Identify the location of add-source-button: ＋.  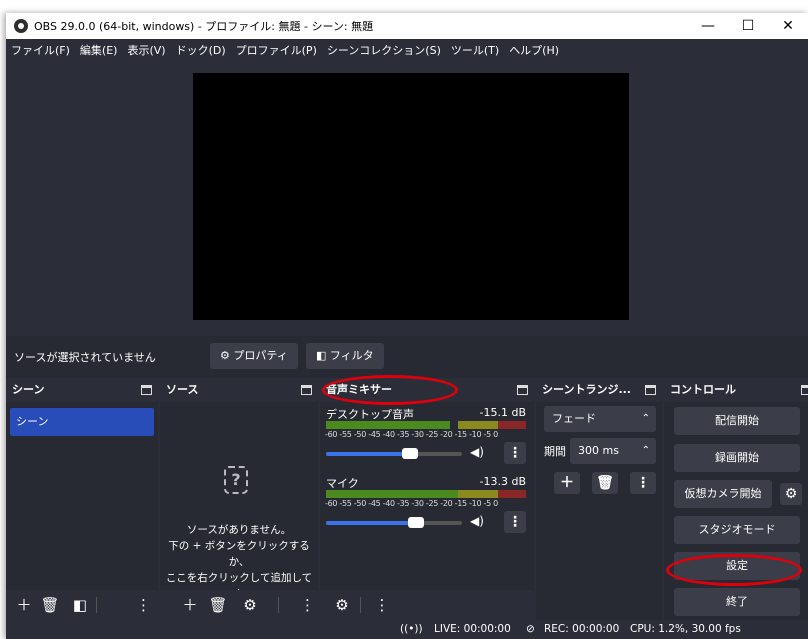
(190, 605).